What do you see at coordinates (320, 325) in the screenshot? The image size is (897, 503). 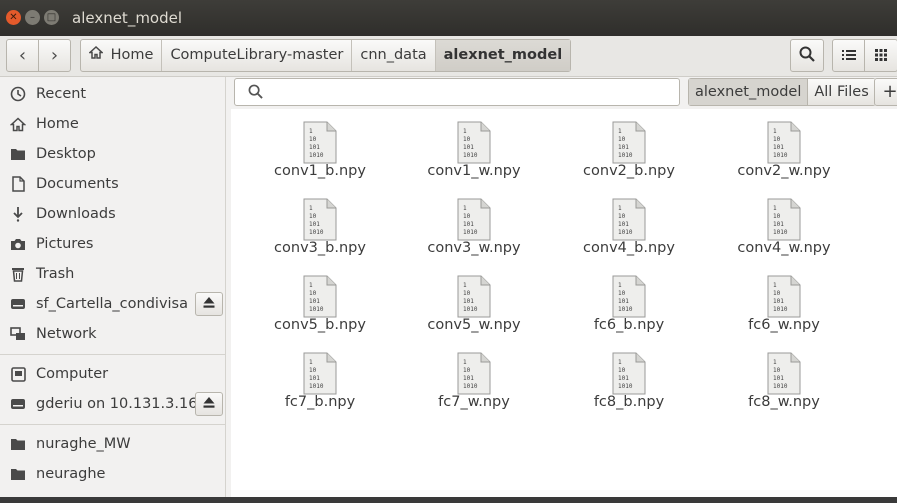 I see `file-name: conv5_b.npy` at bounding box center [320, 325].